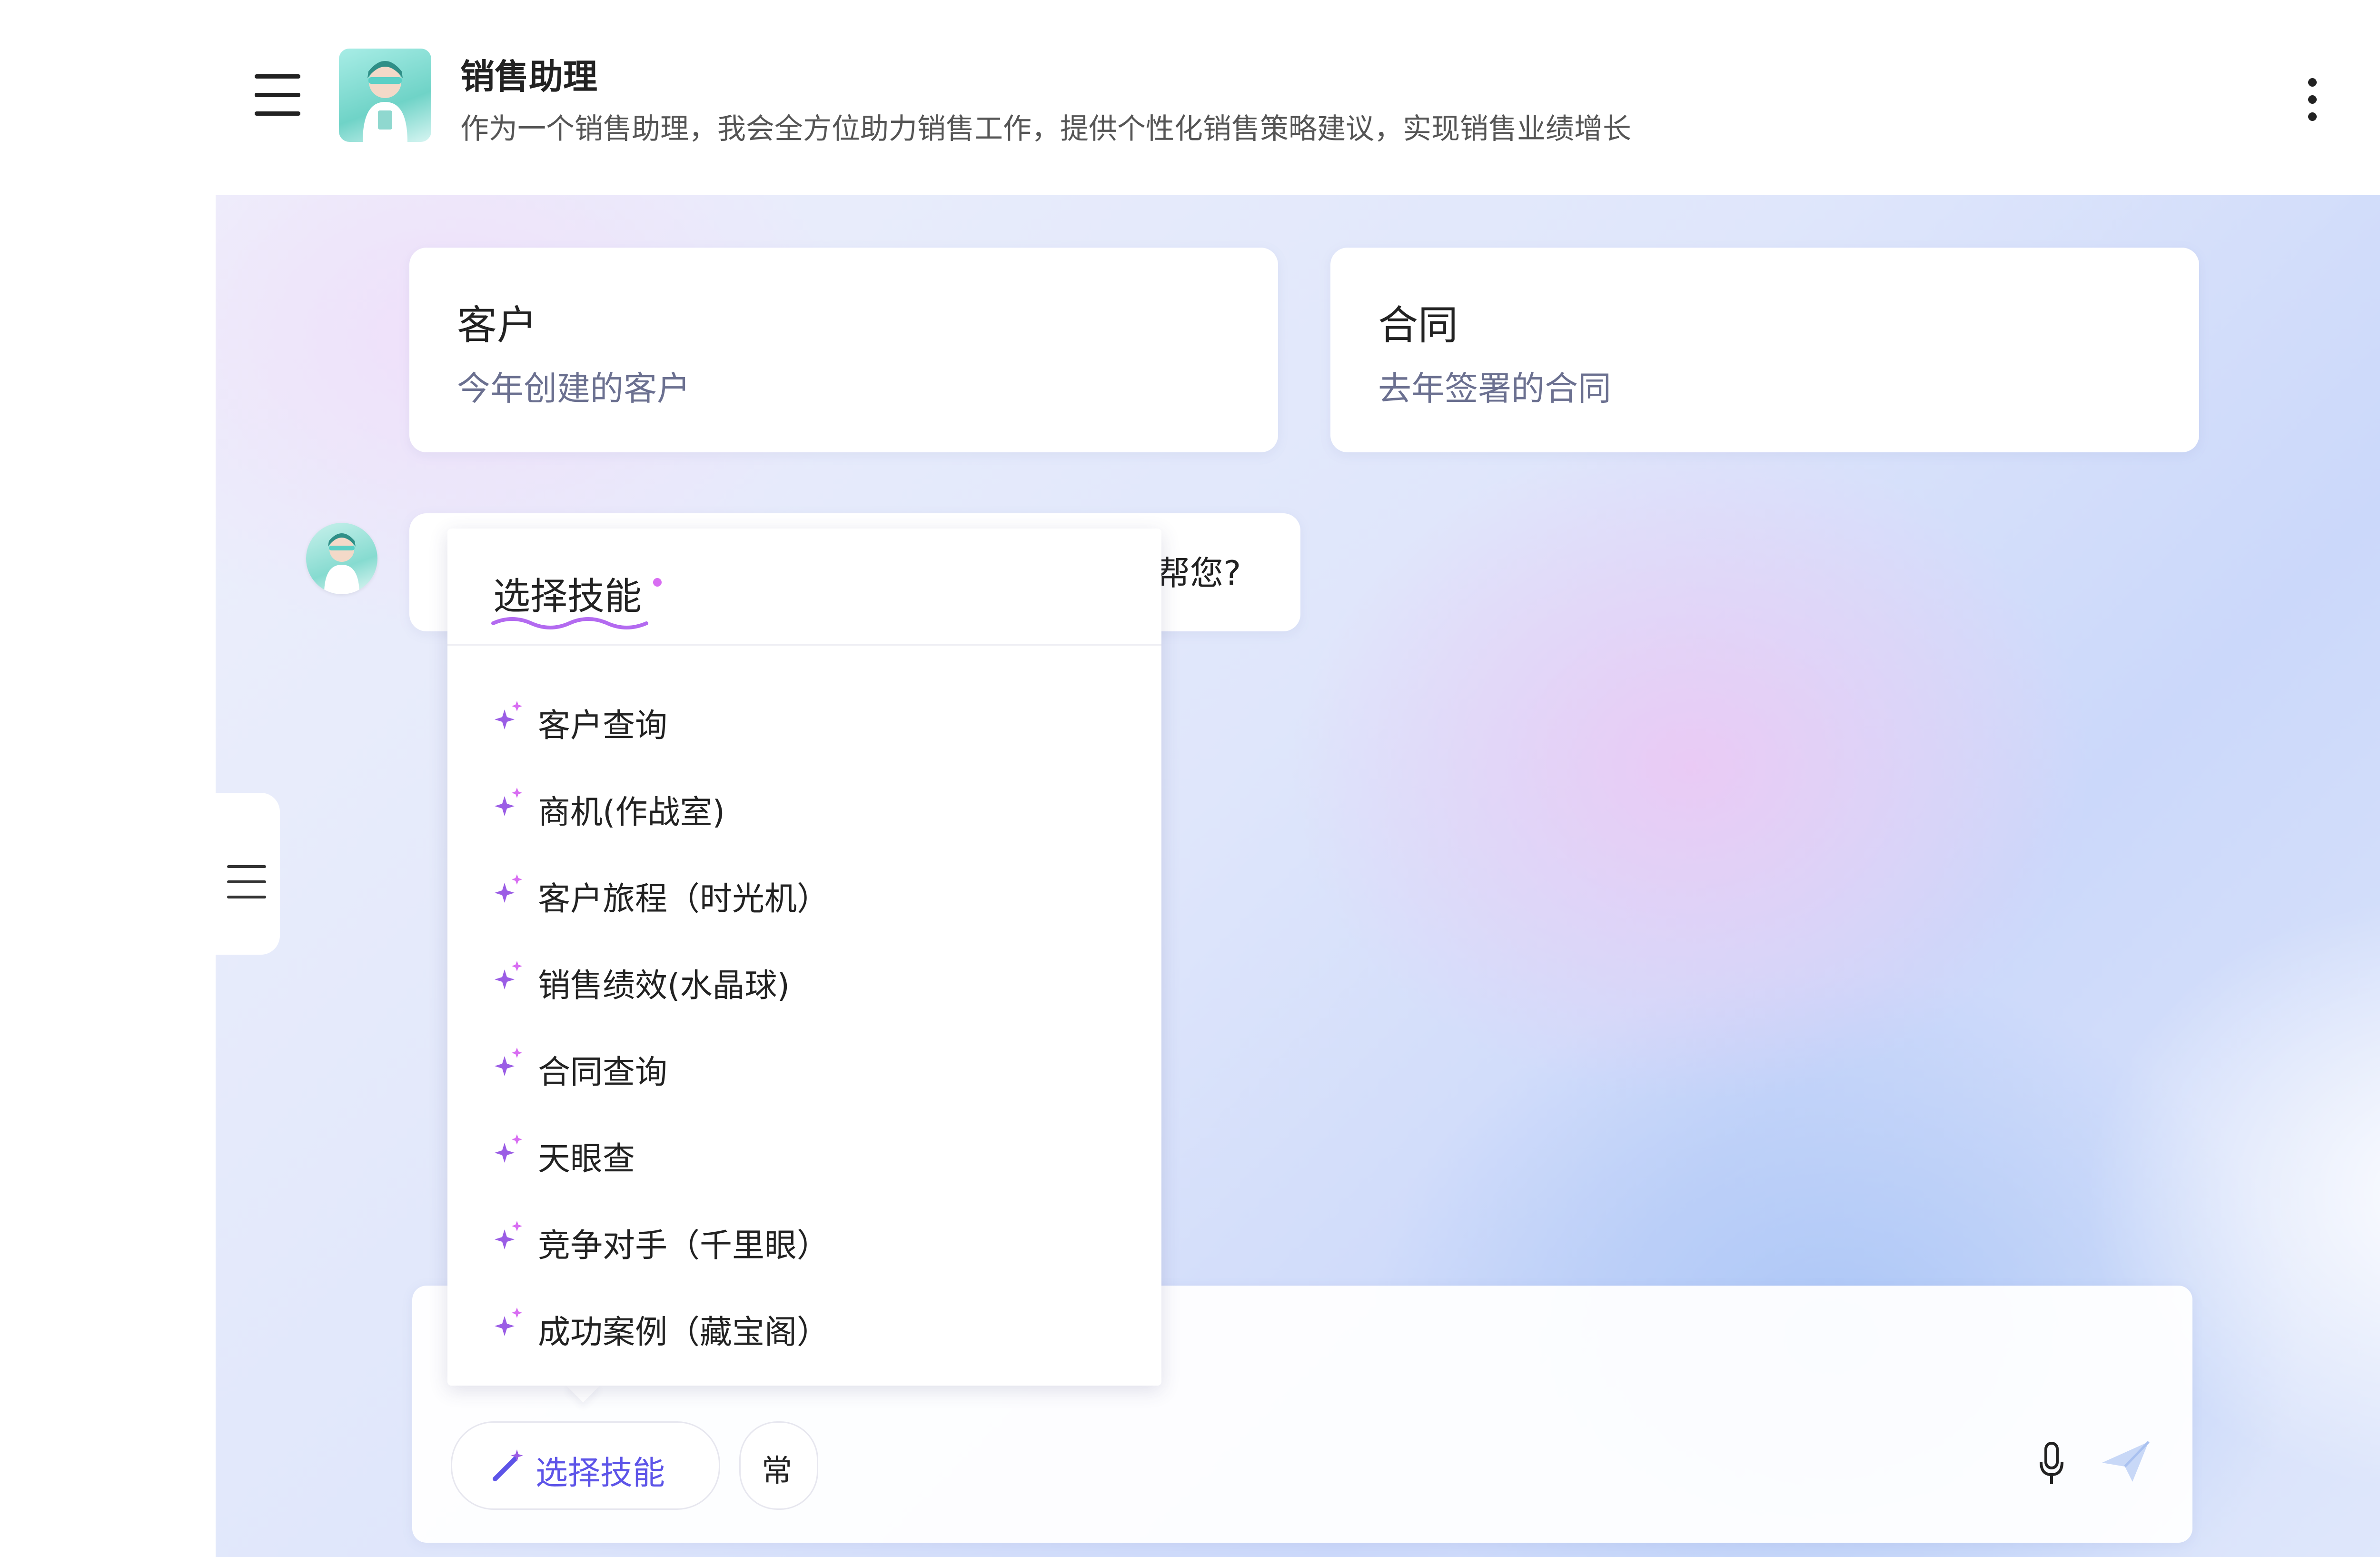 The height and width of the screenshot is (1557, 2380). I want to click on common-button: 常, so click(778, 1465).